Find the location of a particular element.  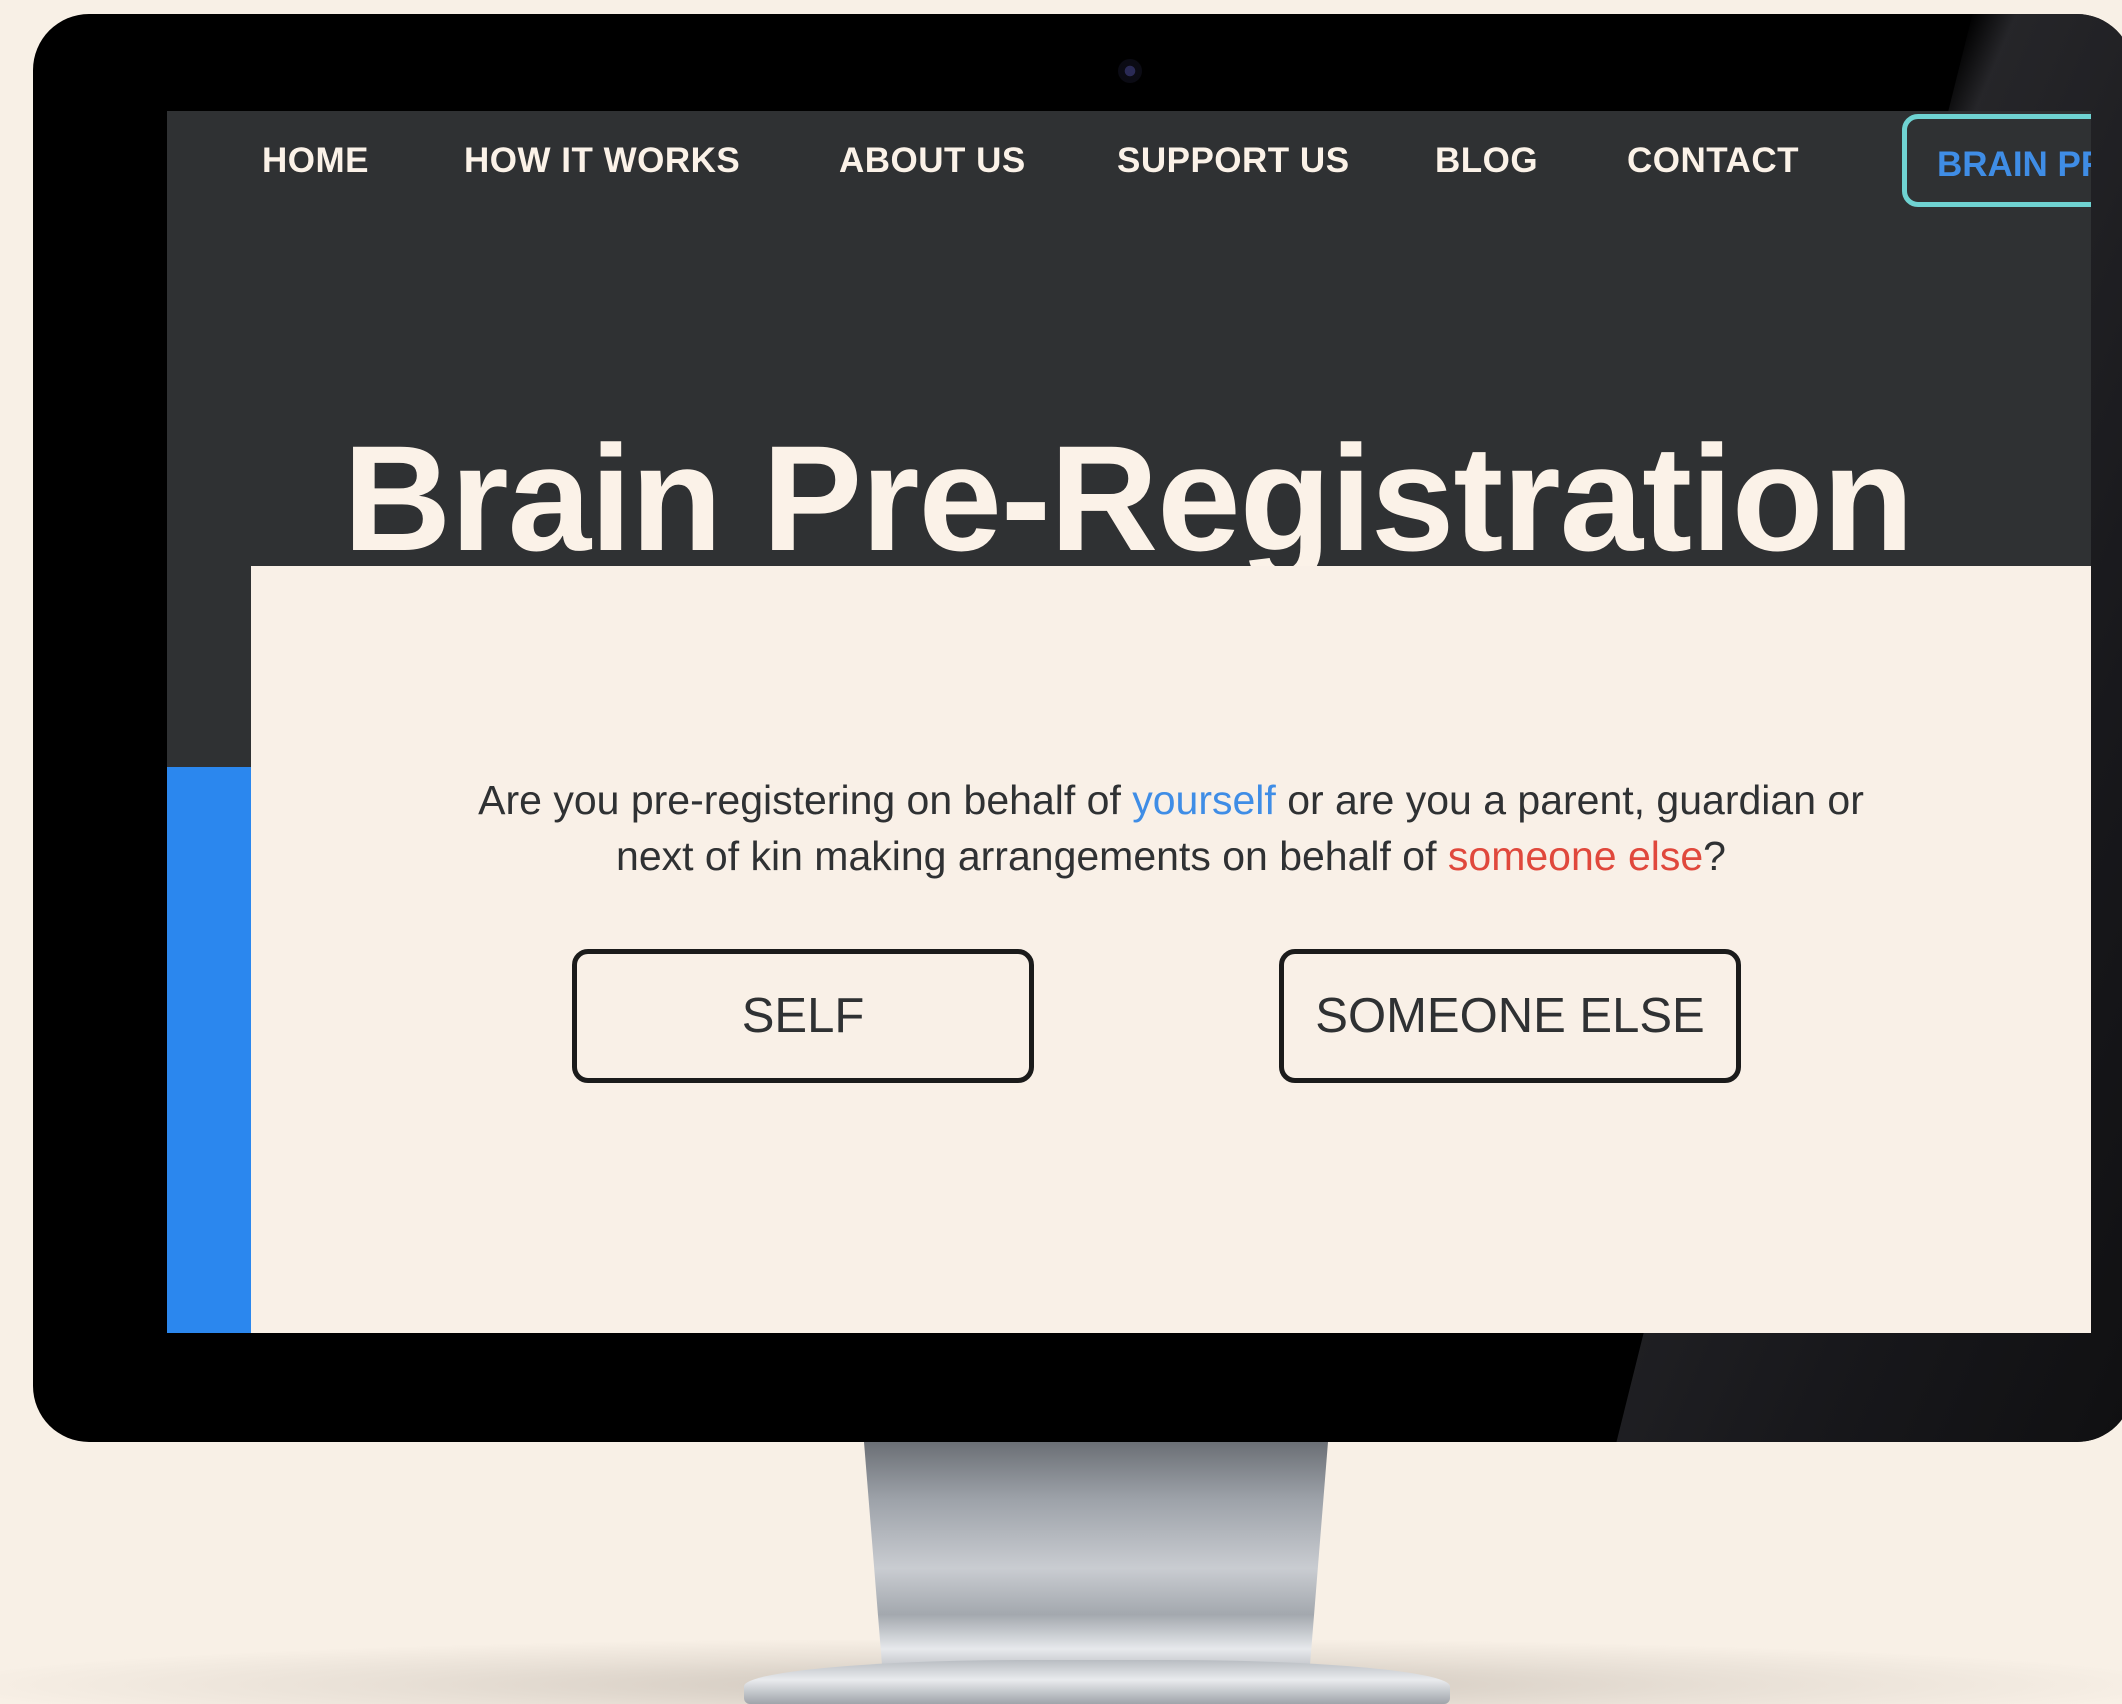

nav-contact: CONTACT is located at coordinates (1713, 161).